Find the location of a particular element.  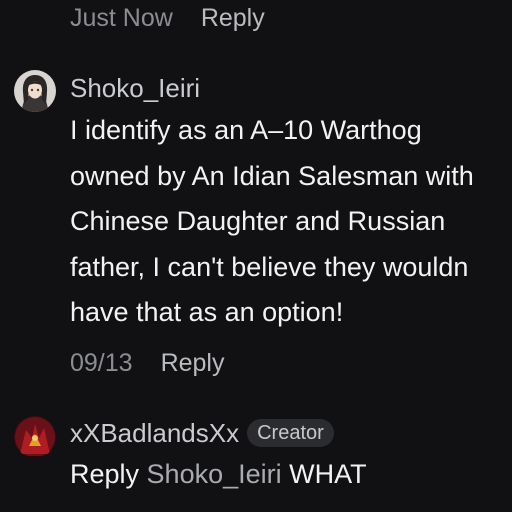

user-avatar-anime-girl-icon is located at coordinates (35, 91).